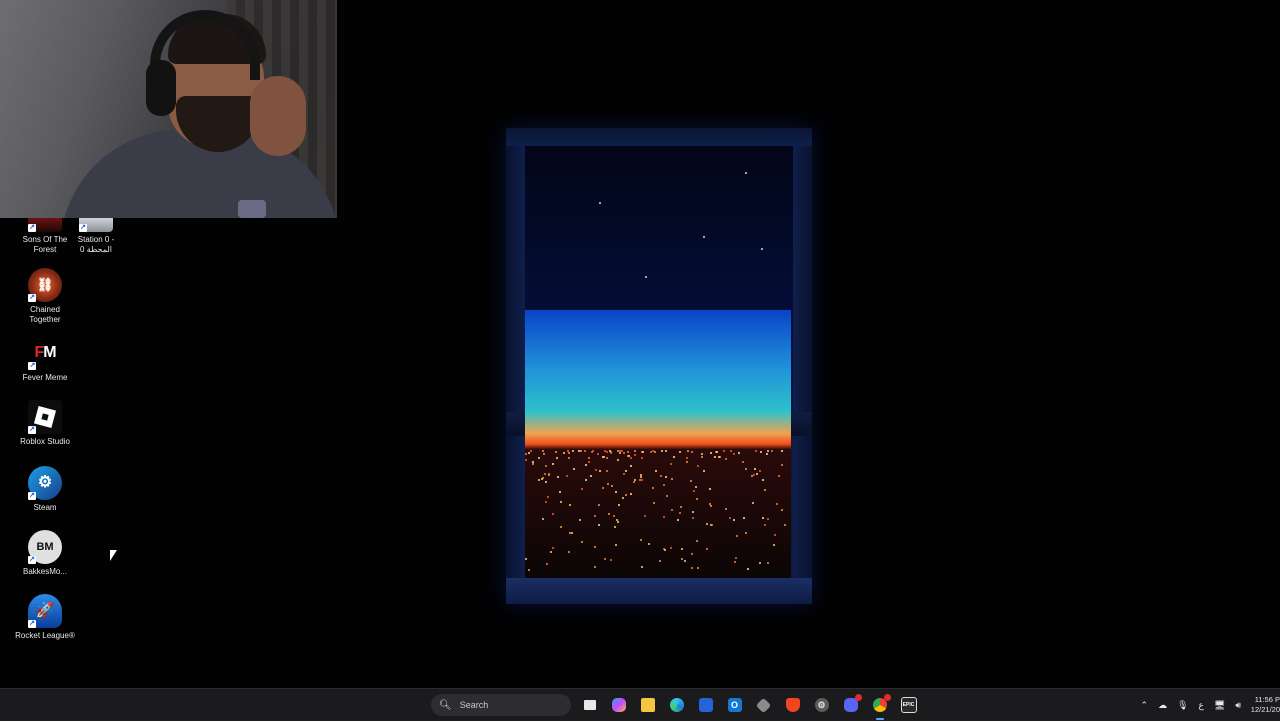 The height and width of the screenshot is (721, 1280). I want to click on chrome-button, so click(880, 706).